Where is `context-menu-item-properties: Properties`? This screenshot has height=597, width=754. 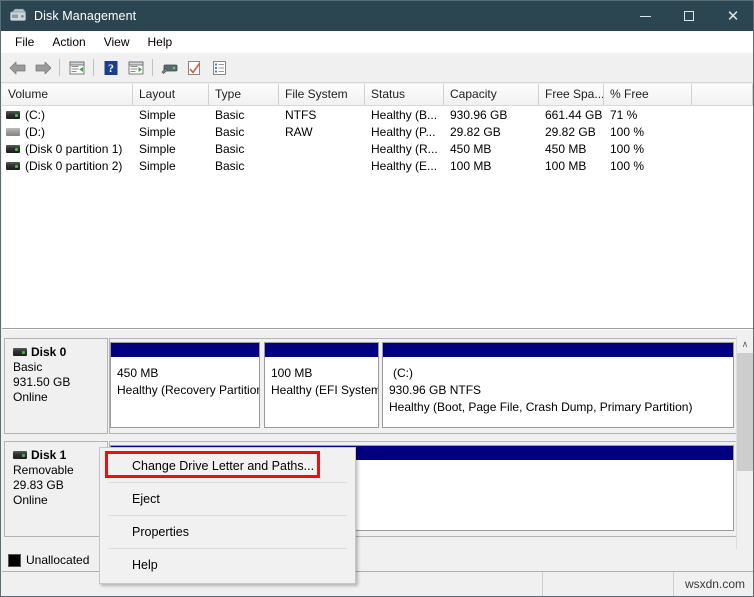 context-menu-item-properties: Properties is located at coordinates (227, 532).